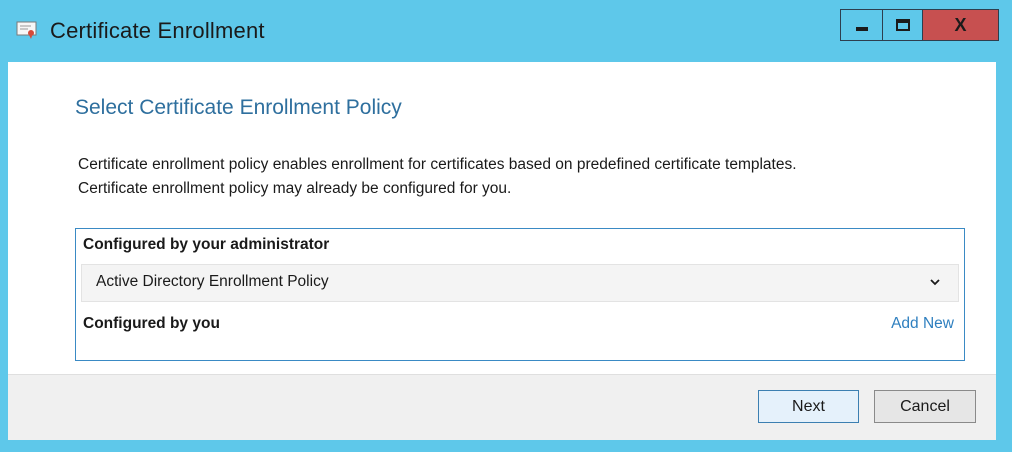 The image size is (1012, 452). What do you see at coordinates (157, 30) in the screenshot?
I see `window-title: Certificate Enrollment` at bounding box center [157, 30].